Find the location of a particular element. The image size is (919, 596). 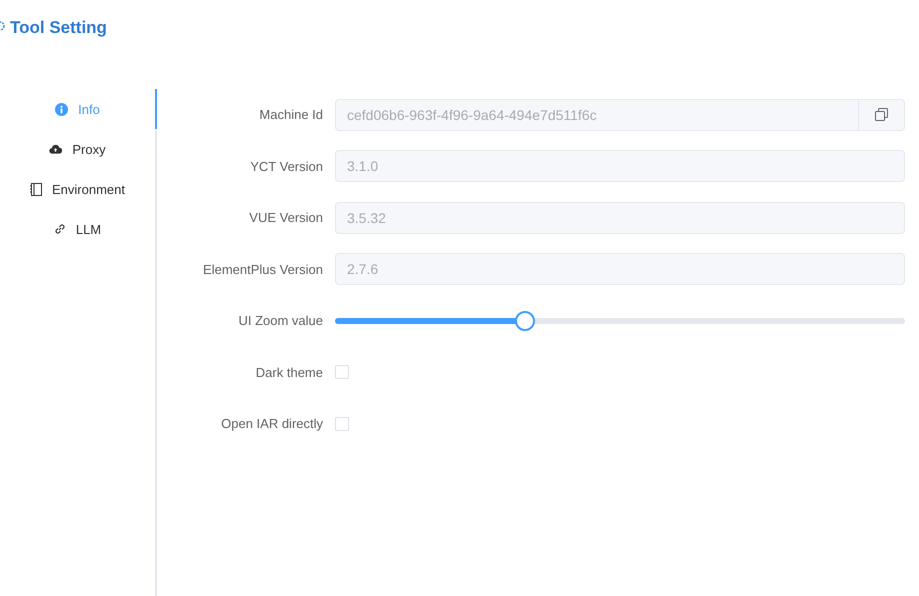

copy-button is located at coordinates (882, 114).